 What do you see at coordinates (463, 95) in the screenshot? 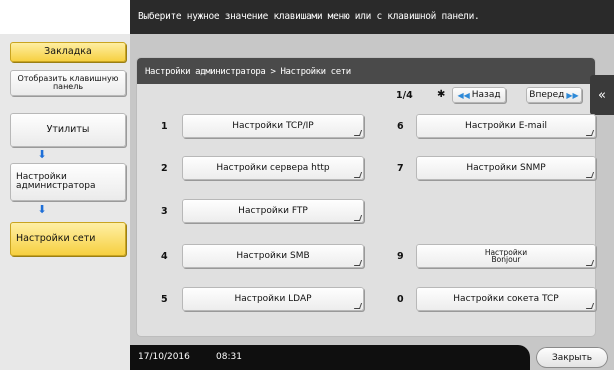
I see `double-chevron-left-icon: ◀◀` at bounding box center [463, 95].